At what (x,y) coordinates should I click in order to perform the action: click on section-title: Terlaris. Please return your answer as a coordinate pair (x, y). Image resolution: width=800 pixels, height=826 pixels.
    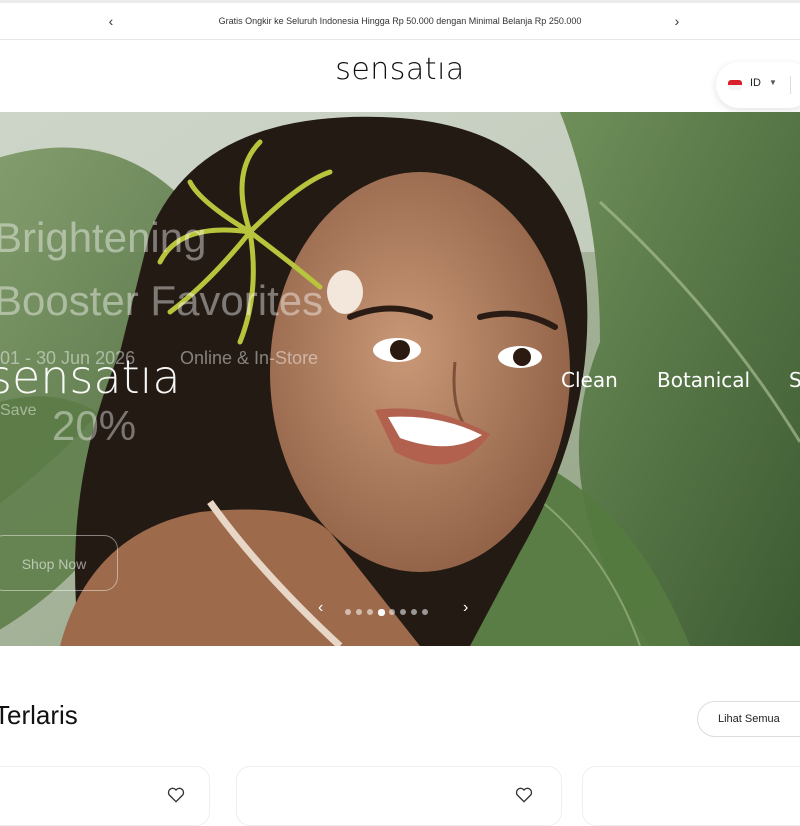
    Looking at the image, I should click on (39, 715).